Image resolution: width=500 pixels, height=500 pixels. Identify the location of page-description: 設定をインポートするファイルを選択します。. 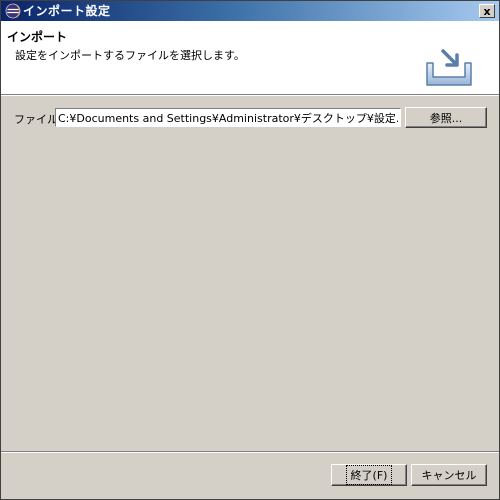
(130, 55).